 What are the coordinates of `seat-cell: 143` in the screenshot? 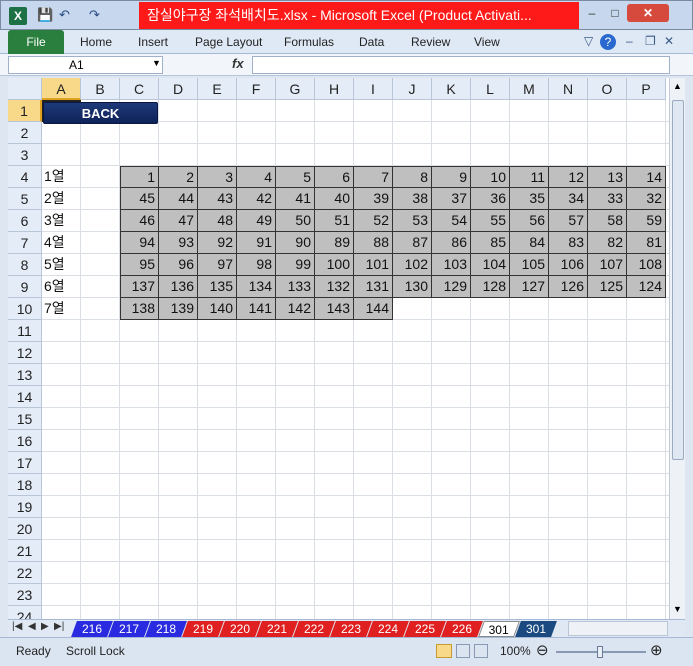 It's located at (334, 309).